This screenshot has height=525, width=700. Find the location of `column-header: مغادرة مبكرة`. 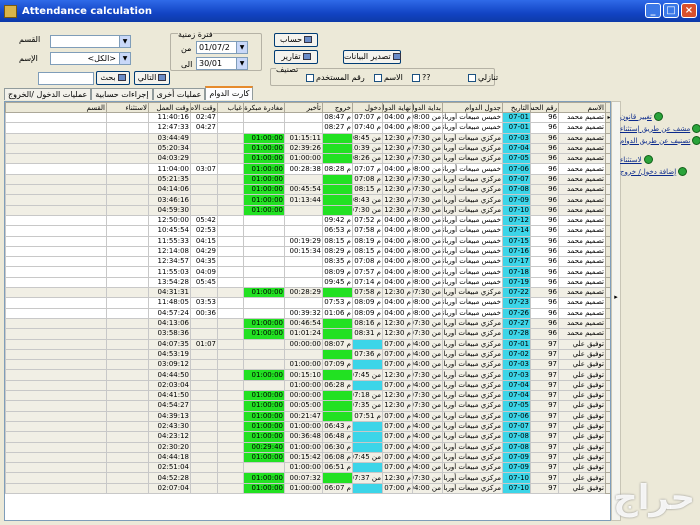

column-header: مغادرة مبكرة is located at coordinates (264, 107).